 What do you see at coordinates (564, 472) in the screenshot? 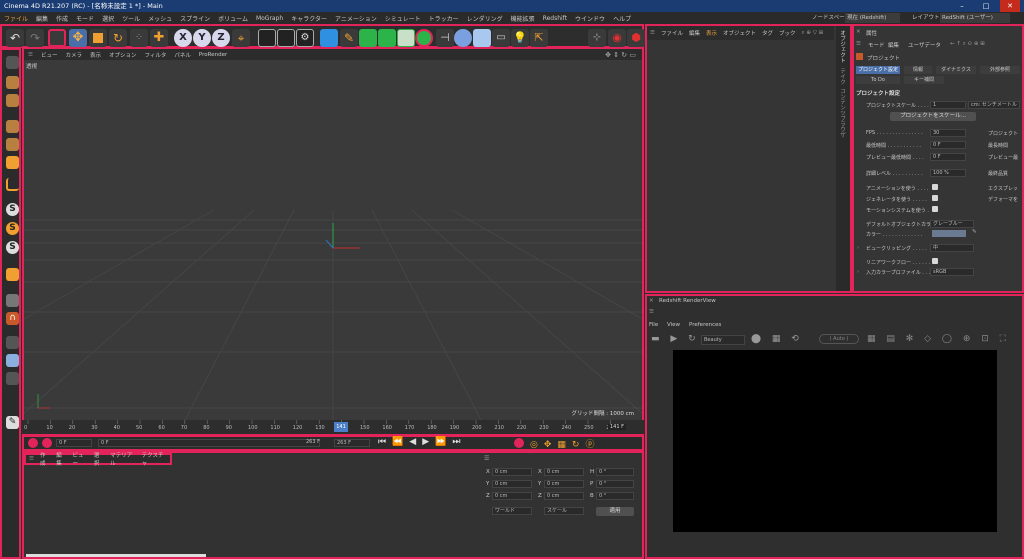
I see `scale-x-field: 0 cm` at bounding box center [564, 472].